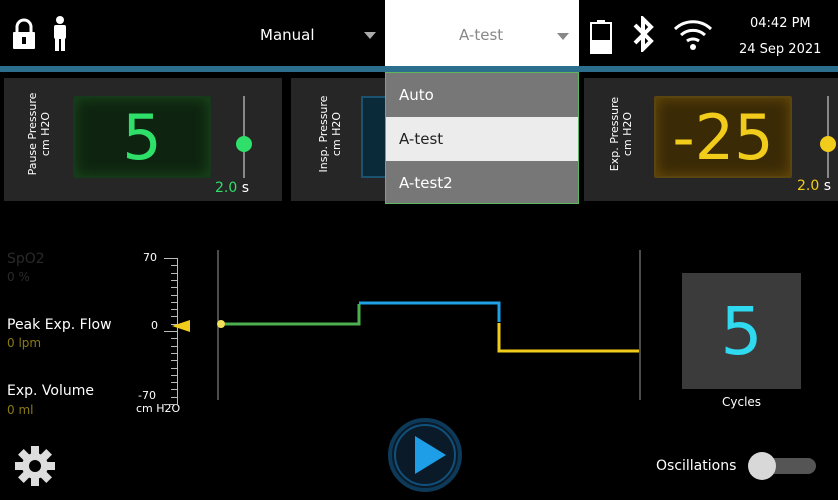 The height and width of the screenshot is (500, 838). Describe the element at coordinates (482, 183) in the screenshot. I see `dropdown-option-a-test2: A-test2` at that location.